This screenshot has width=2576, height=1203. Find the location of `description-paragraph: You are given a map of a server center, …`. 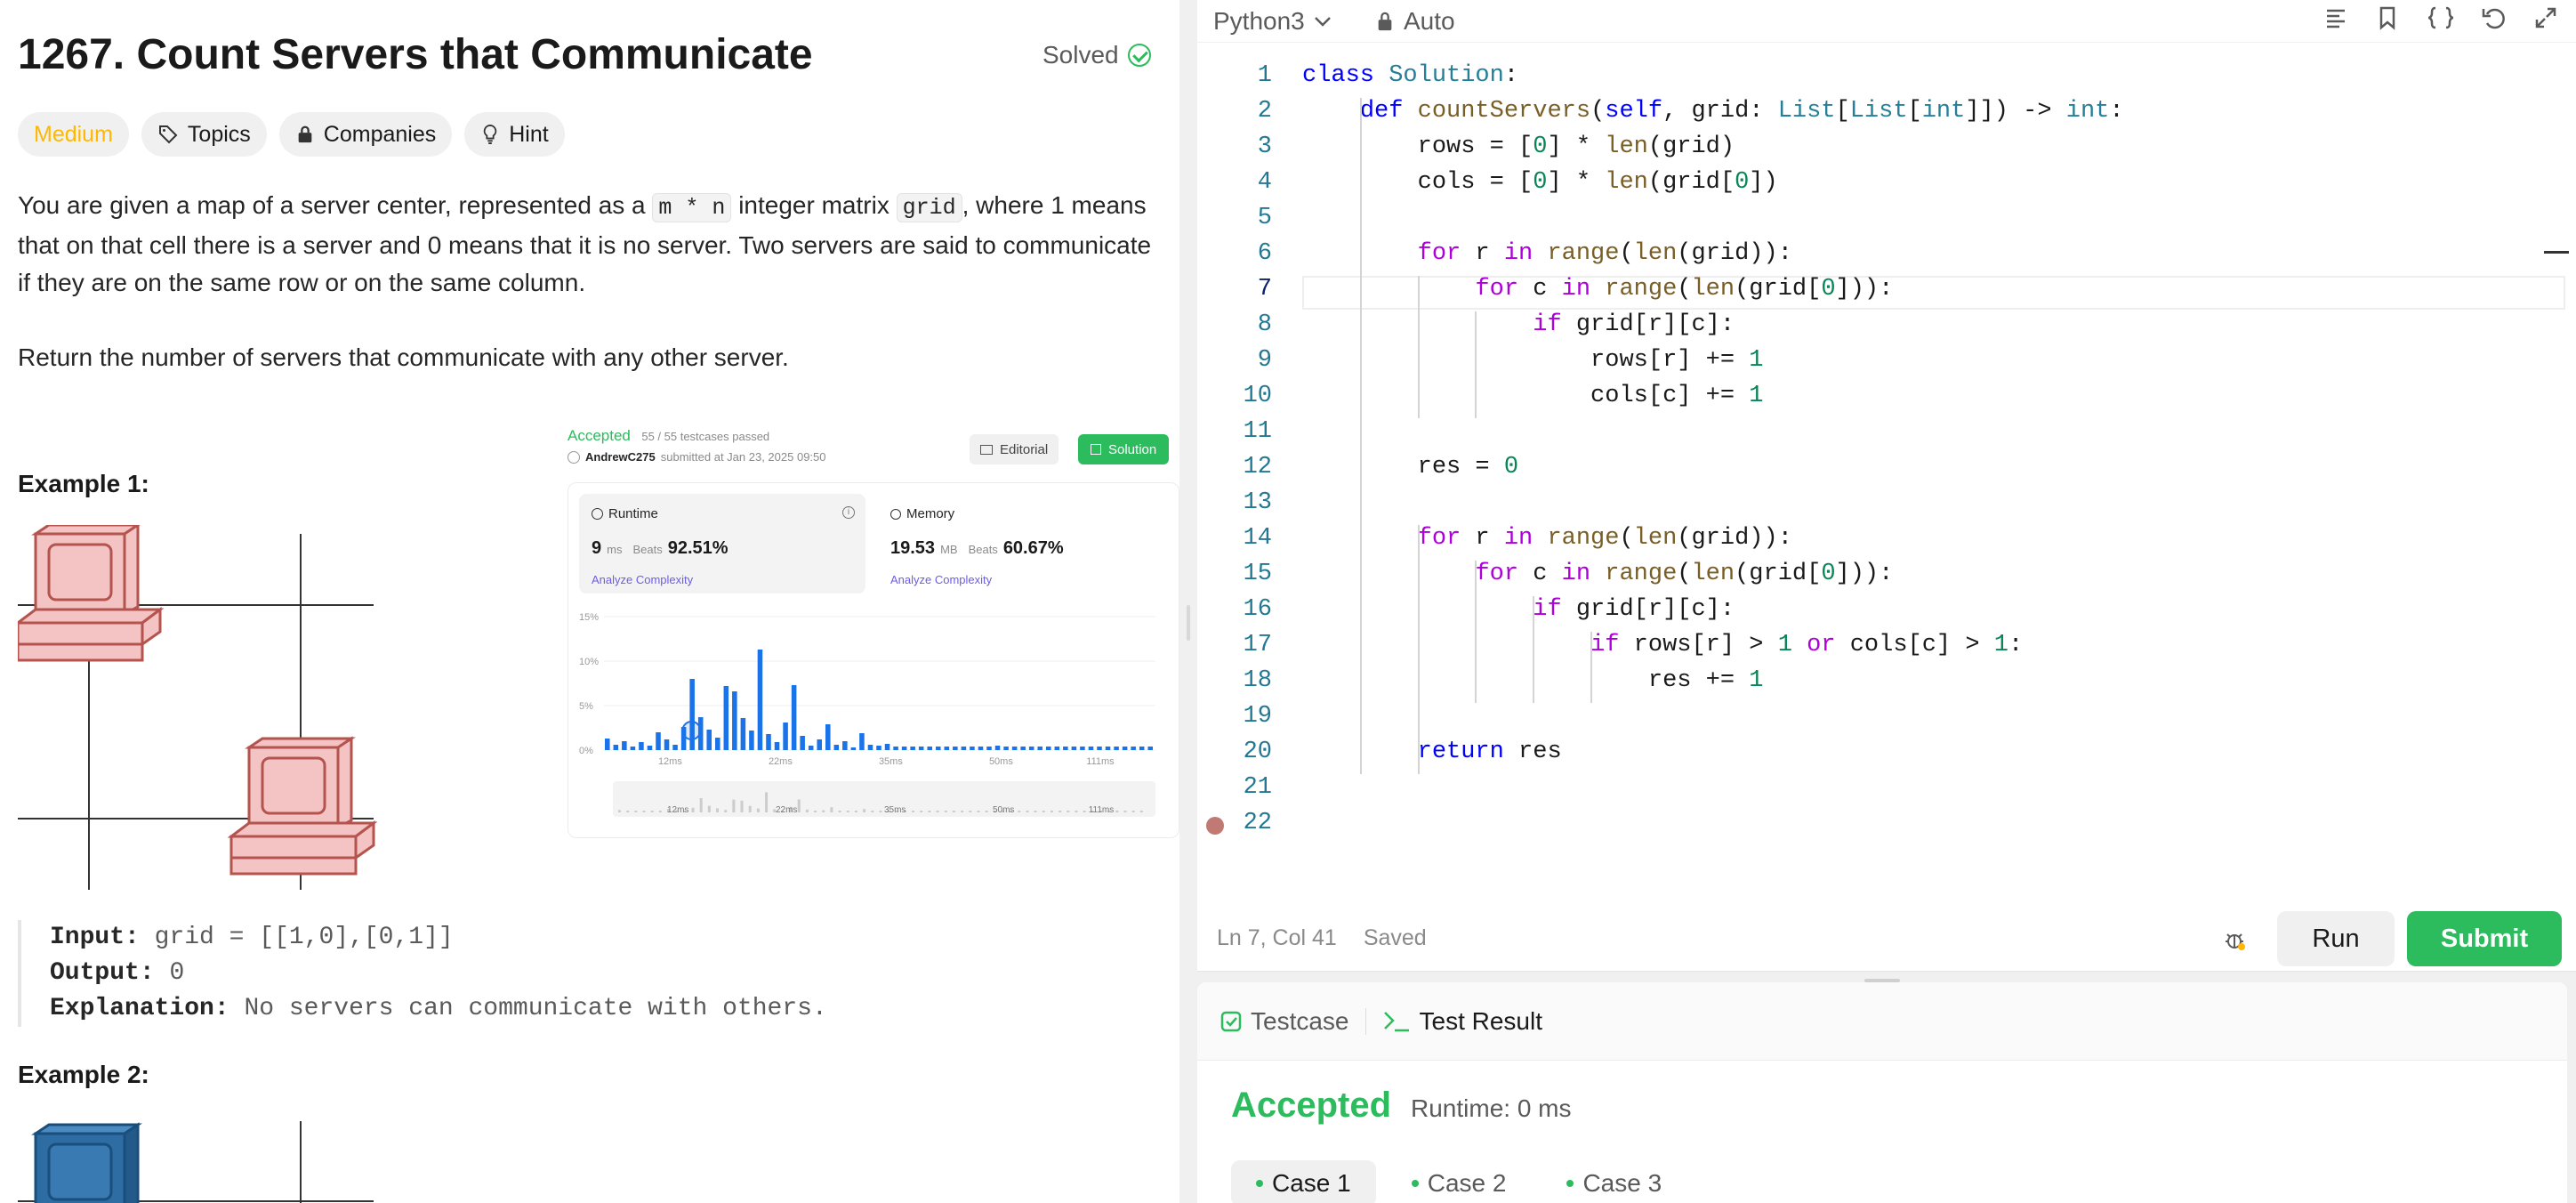

description-paragraph: You are given a map of a server center, … is located at coordinates (585, 243).